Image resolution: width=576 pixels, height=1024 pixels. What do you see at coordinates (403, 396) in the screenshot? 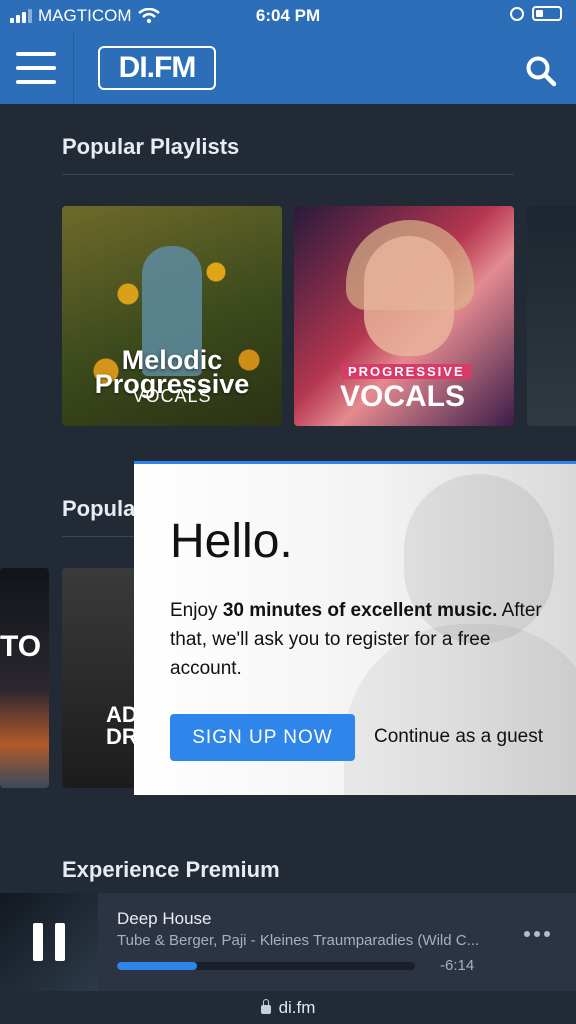
I see `card-title: VOCALS` at bounding box center [403, 396].